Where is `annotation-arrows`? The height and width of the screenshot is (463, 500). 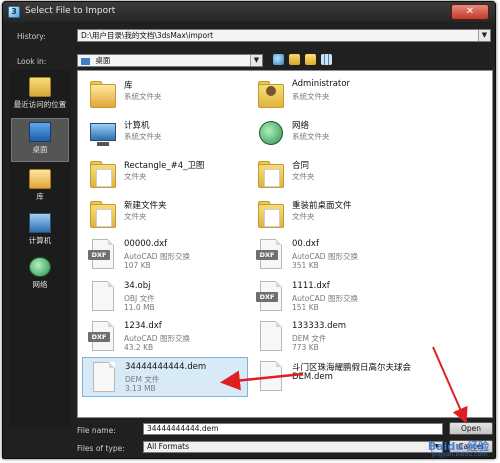
annotation-arrows is located at coordinates (344, 385).